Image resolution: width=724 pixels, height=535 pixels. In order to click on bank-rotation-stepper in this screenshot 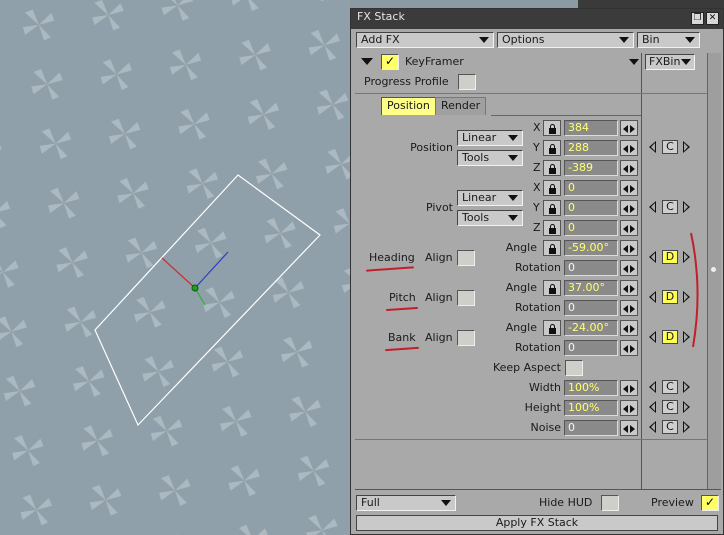, I will do `click(629, 348)`.